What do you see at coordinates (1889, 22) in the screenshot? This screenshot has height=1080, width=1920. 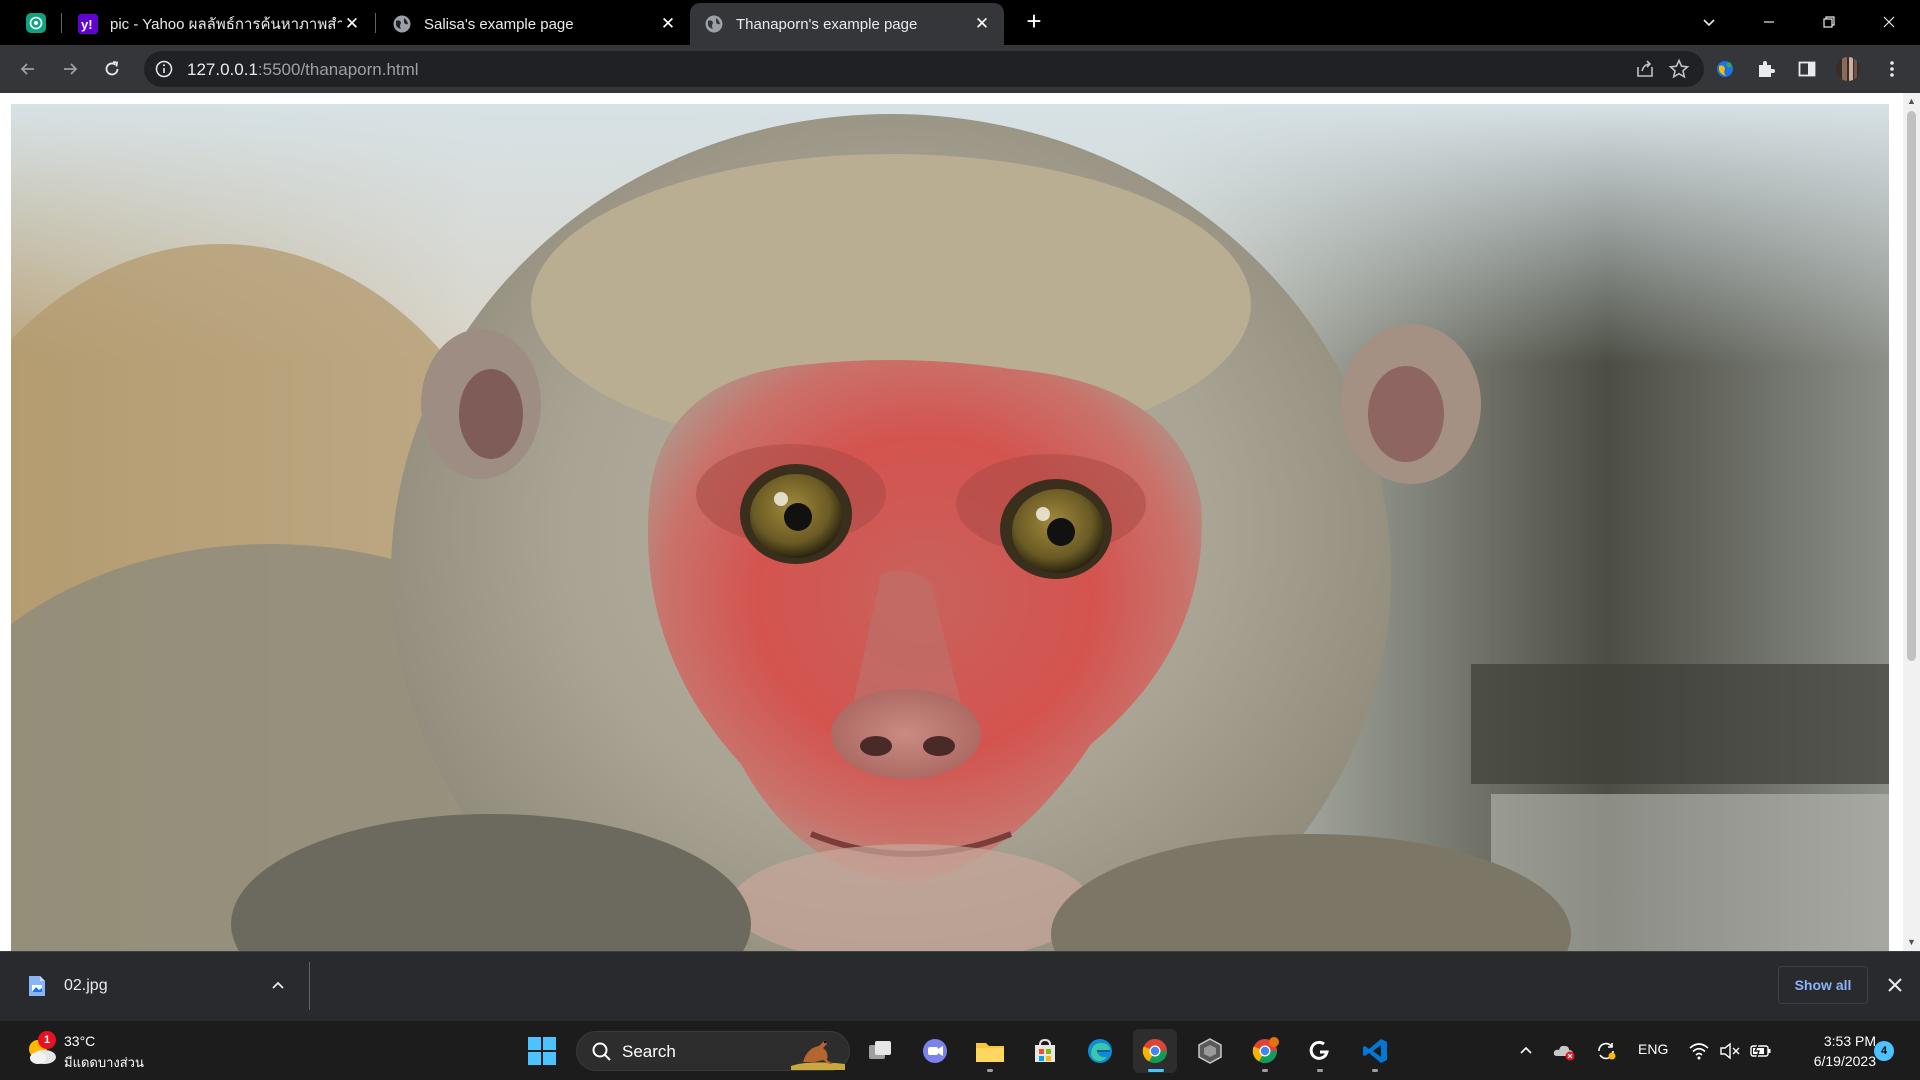 I see `close-window-button` at bounding box center [1889, 22].